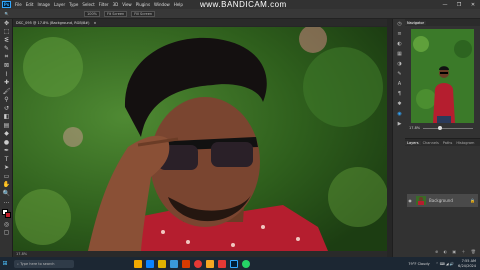 This screenshot has width=480, height=270. I want to click on menu-filter: Filter, so click(104, 4).